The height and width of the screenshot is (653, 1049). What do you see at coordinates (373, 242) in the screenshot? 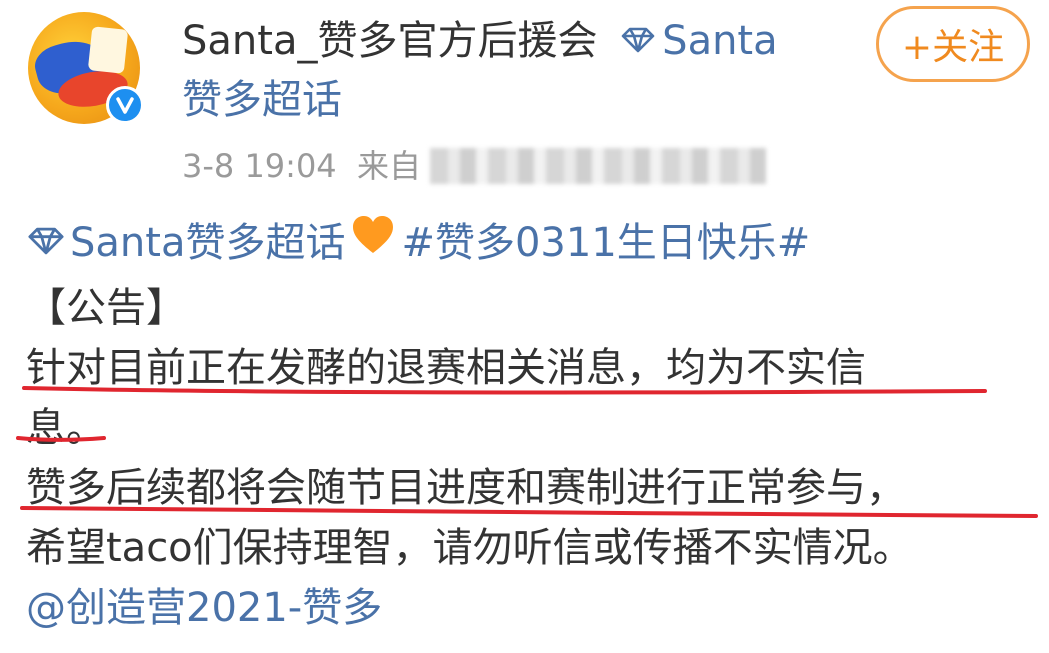
I see `orange-heart-icon` at bounding box center [373, 242].